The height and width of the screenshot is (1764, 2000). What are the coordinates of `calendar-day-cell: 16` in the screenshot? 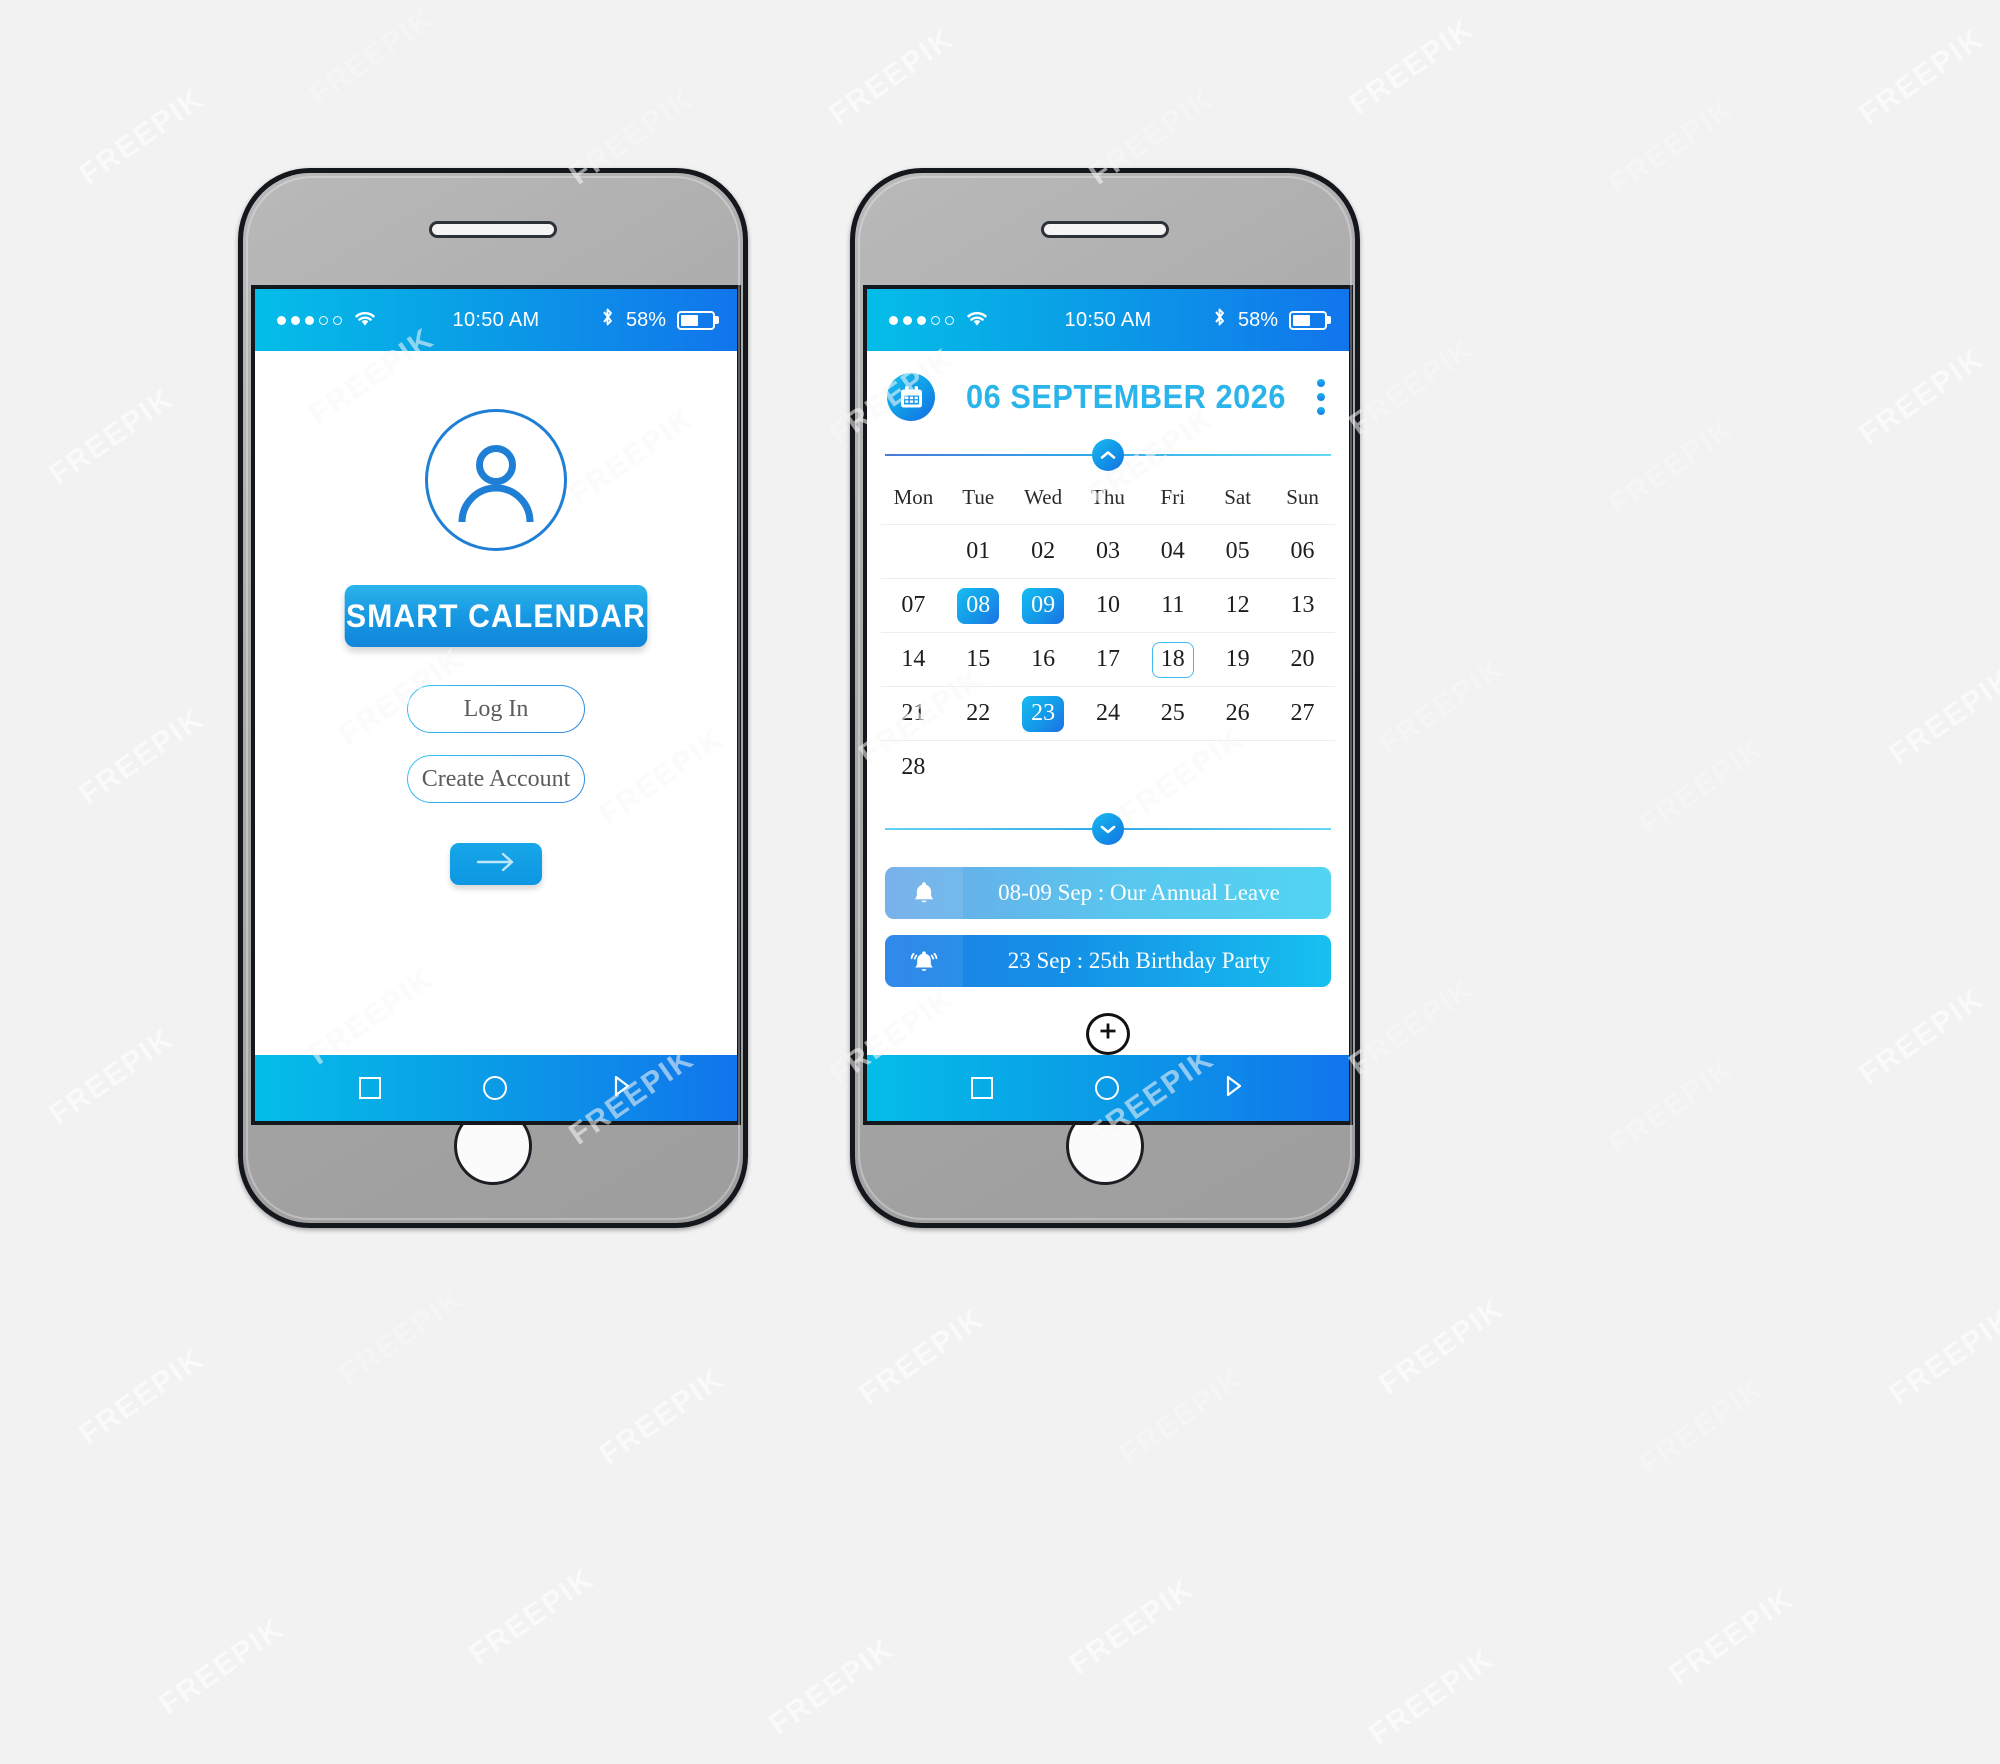 It's located at (1043, 659).